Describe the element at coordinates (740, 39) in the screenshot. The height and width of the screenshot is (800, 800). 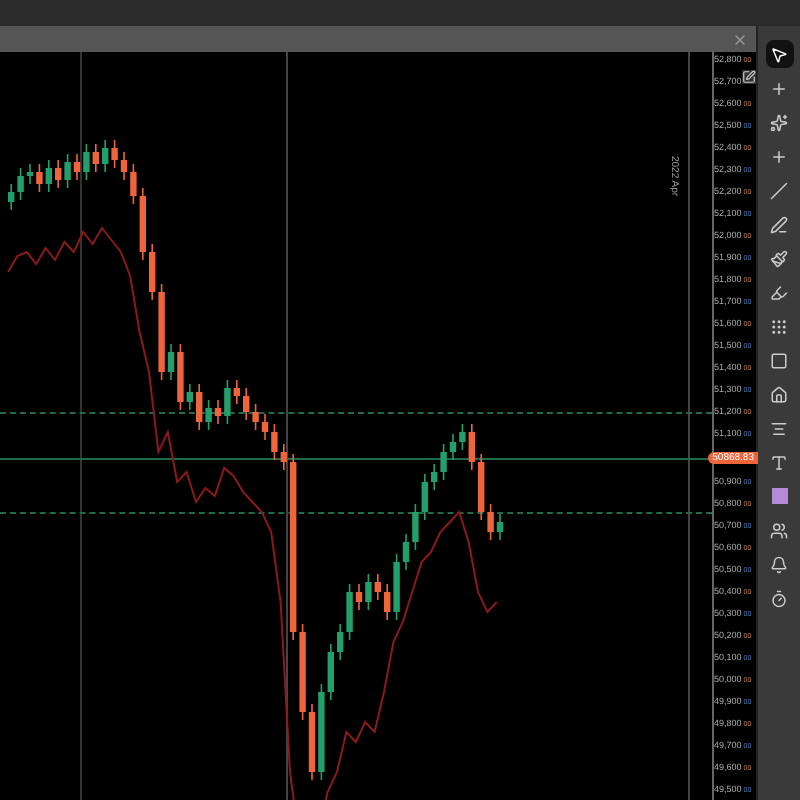
I see `close-icon` at that location.